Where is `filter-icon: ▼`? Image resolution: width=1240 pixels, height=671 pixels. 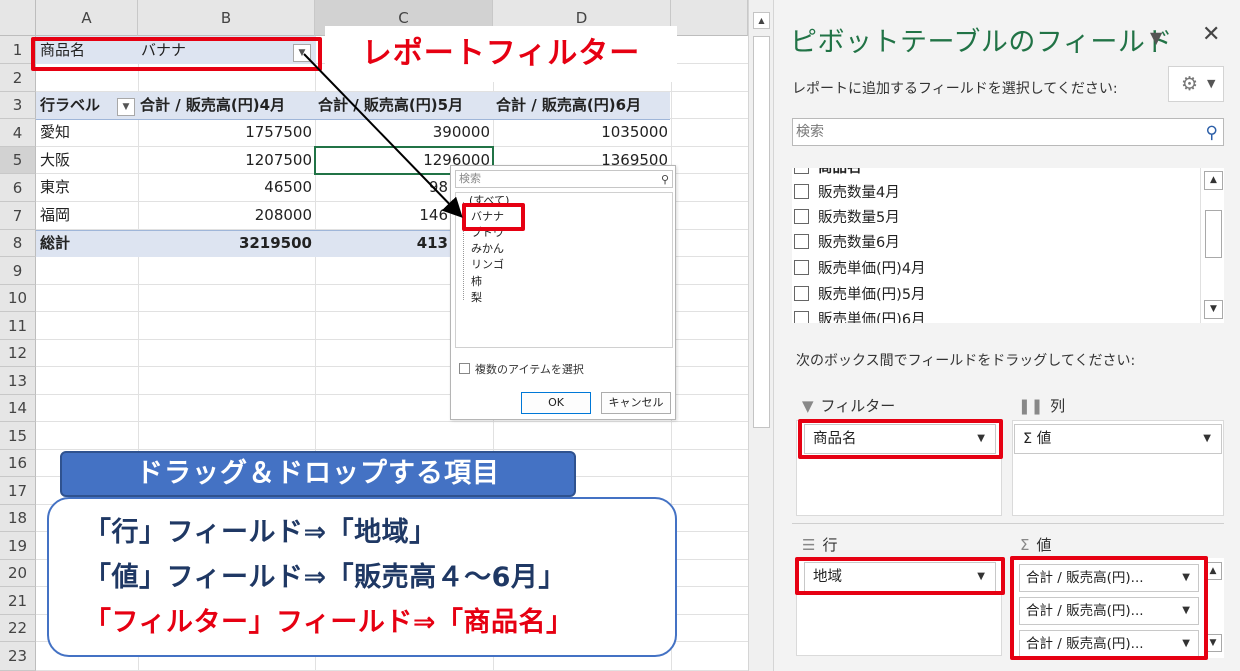 filter-icon: ▼ is located at coordinates (808, 406).